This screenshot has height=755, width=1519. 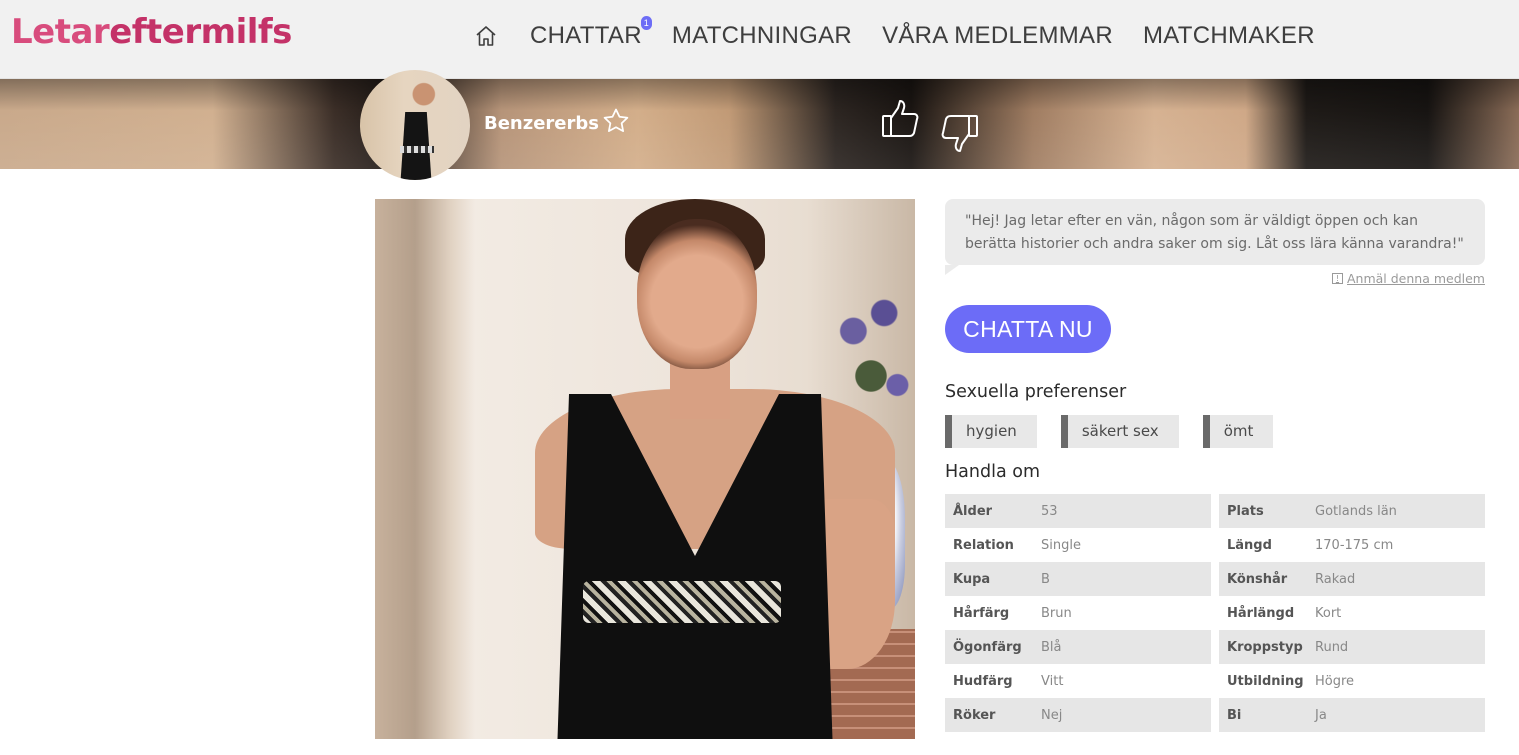 What do you see at coordinates (1257, 579) in the screenshot?
I see `attr-label: Könshår` at bounding box center [1257, 579].